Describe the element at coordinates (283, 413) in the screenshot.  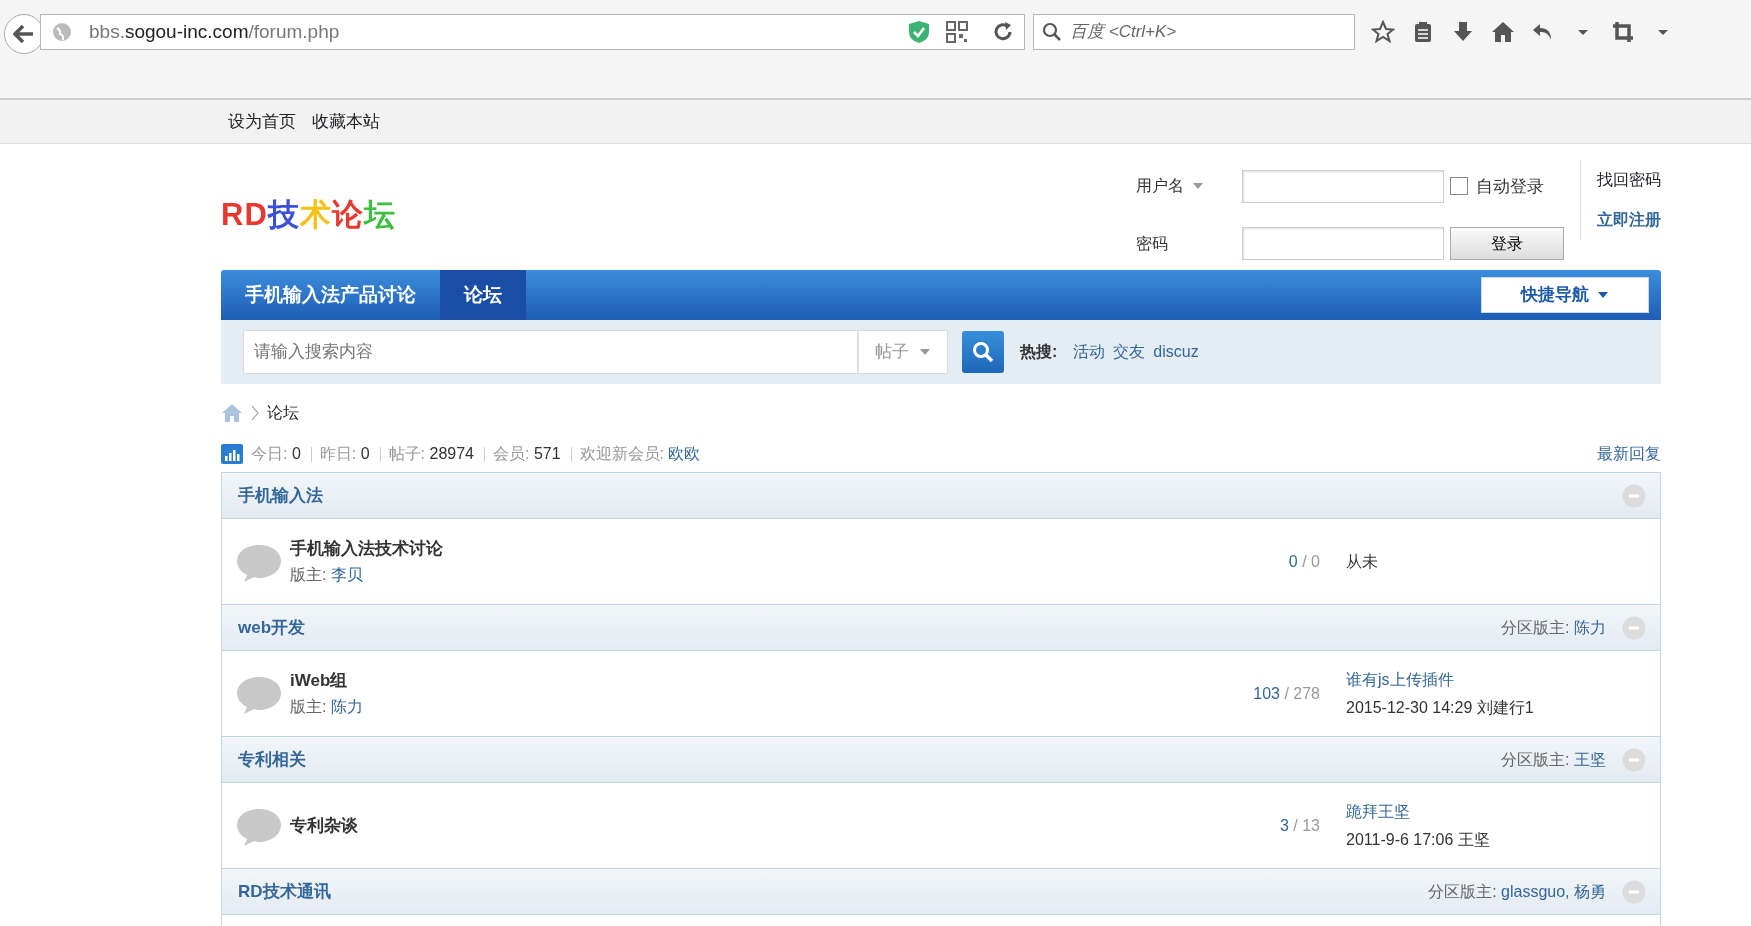
I see `breadcrumb-link: 论坛` at that location.